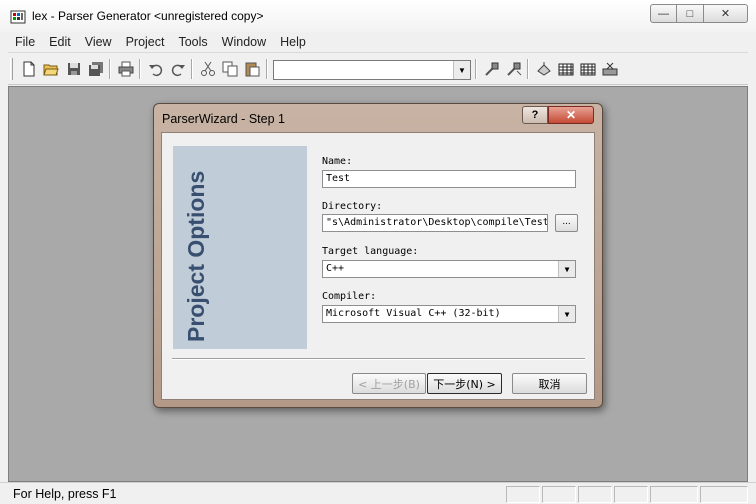  Describe the element at coordinates (252, 69) in the screenshot. I see `paste-icon` at that location.